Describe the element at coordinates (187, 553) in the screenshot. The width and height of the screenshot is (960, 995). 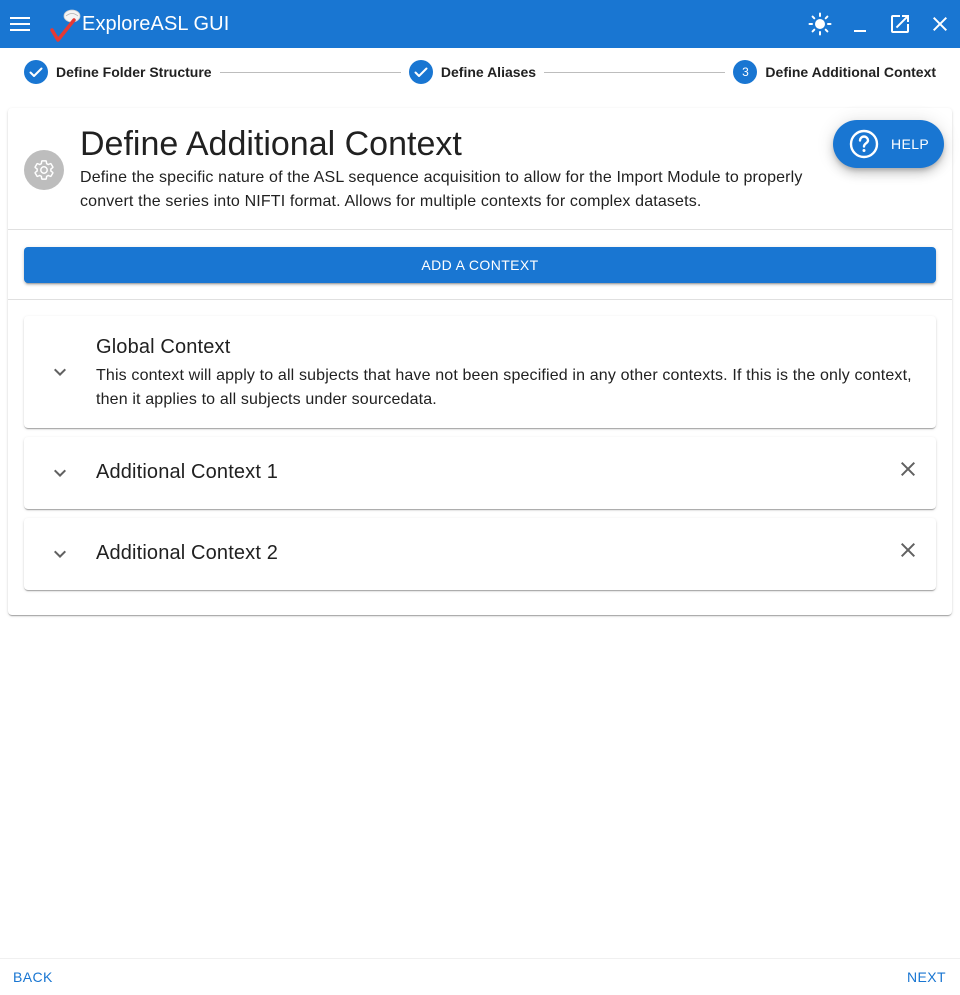
I see `context-title: Additional Context 2` at that location.